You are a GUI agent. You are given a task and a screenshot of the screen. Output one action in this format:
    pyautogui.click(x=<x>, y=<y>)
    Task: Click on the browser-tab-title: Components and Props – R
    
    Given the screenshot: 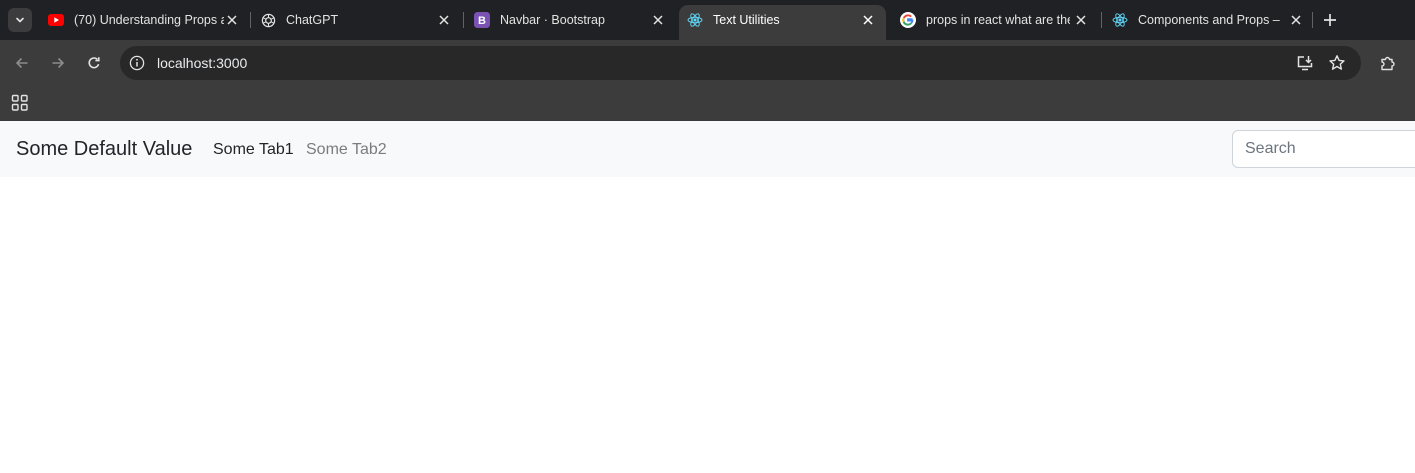 What is the action you would take?
    pyautogui.click(x=1209, y=20)
    